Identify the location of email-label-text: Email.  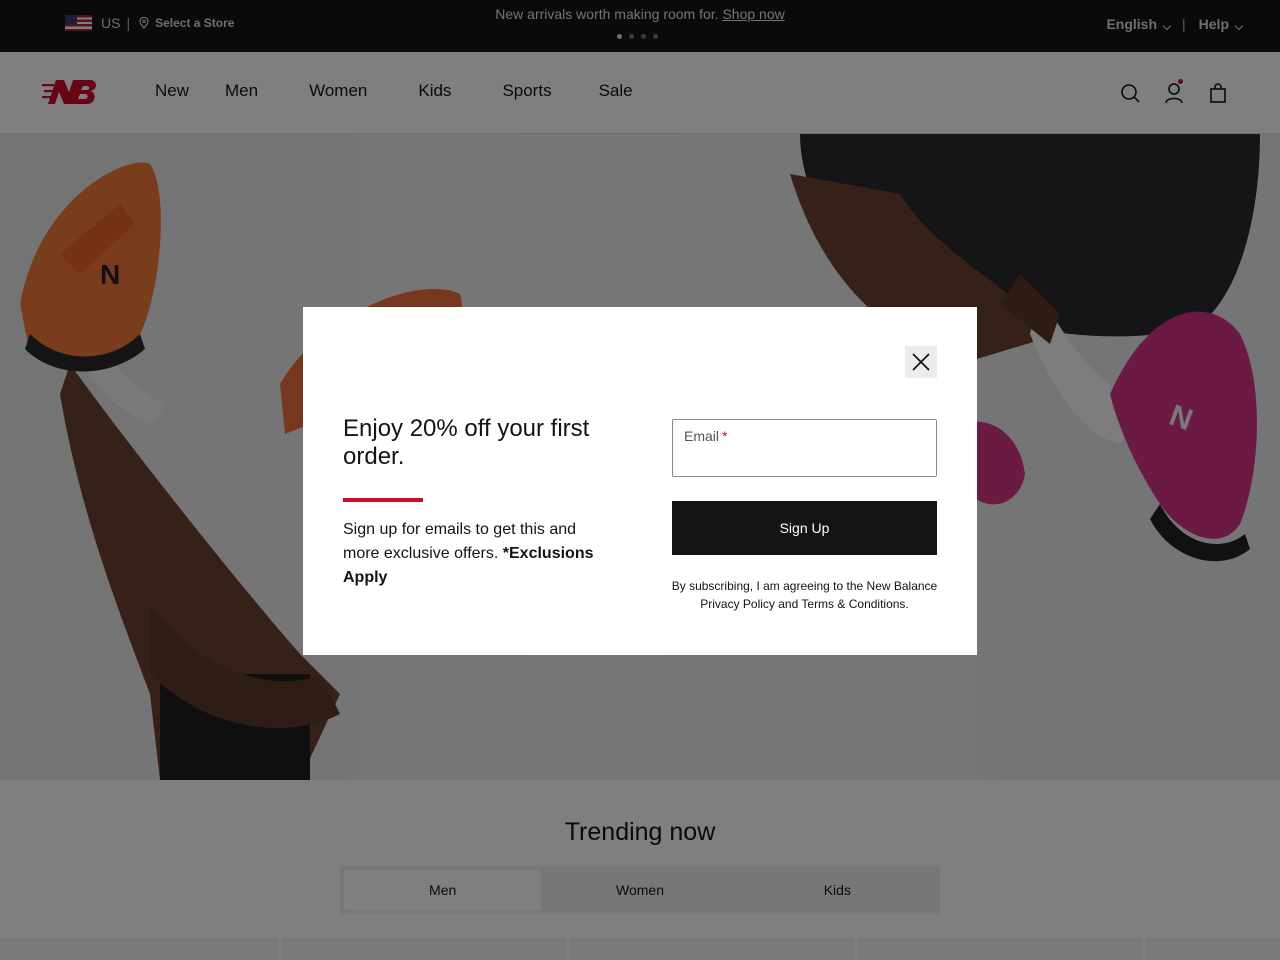
(702, 436).